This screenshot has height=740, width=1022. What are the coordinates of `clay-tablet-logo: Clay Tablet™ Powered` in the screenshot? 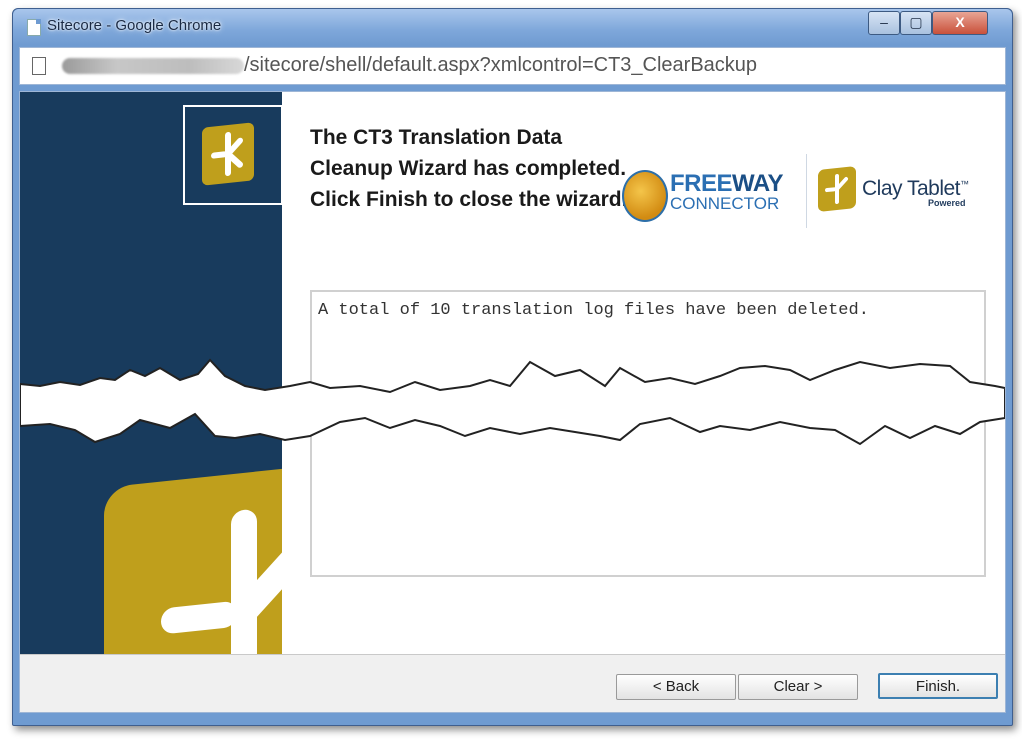 It's located at (898, 194).